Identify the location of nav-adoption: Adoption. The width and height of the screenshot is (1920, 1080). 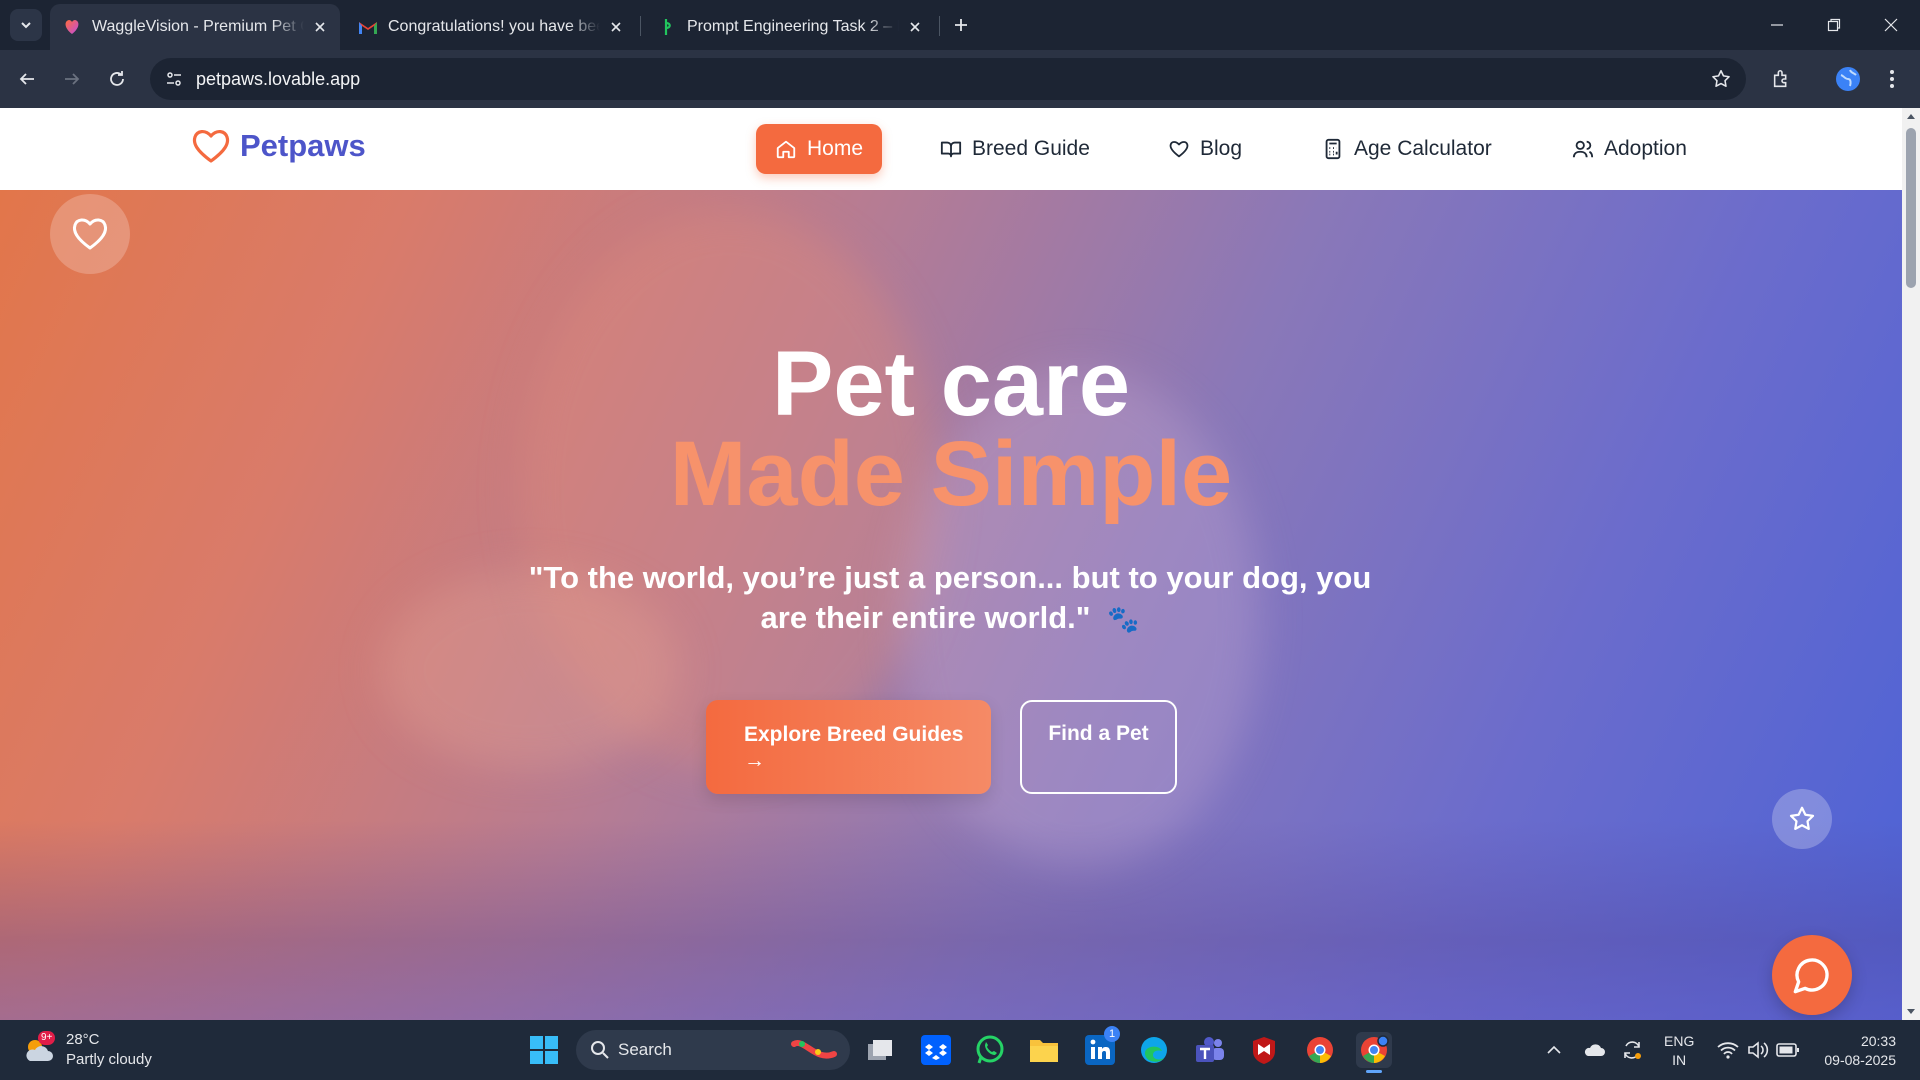
(1629, 149).